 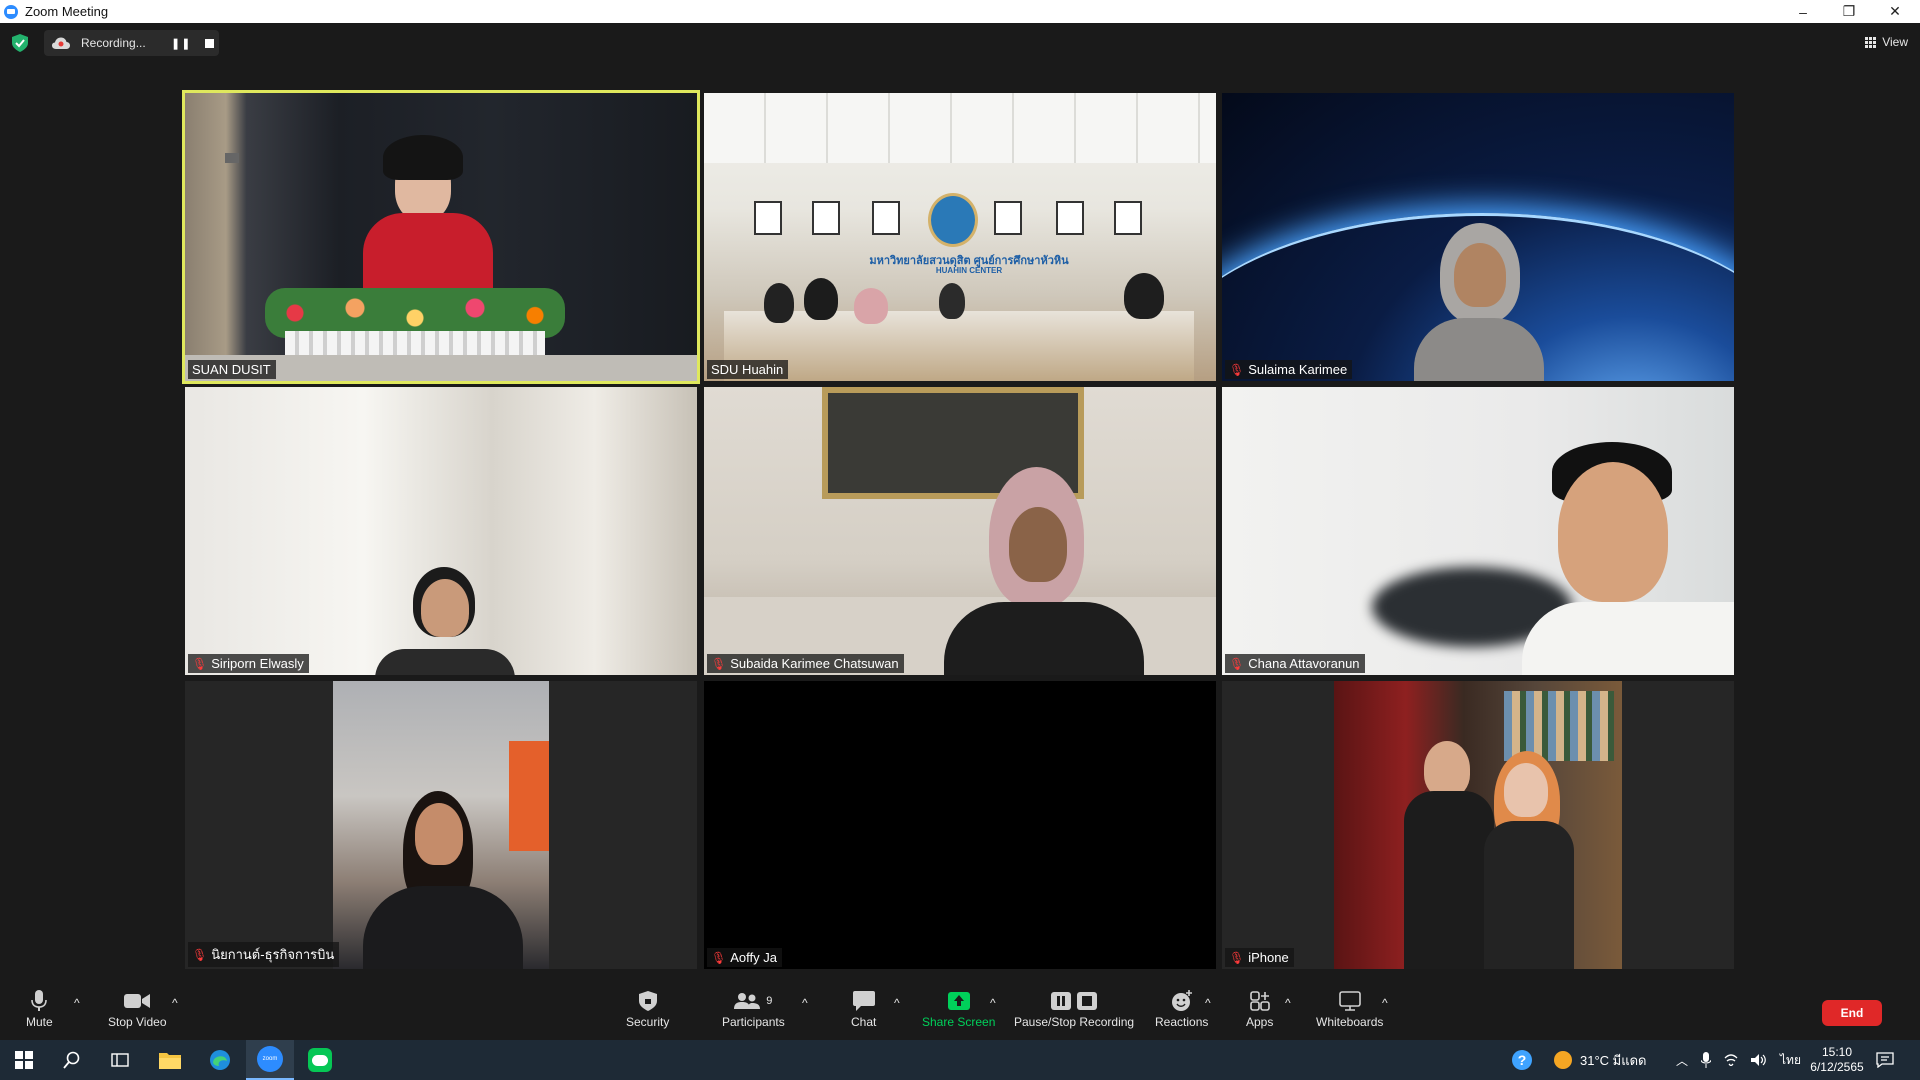 I want to click on video-tile-suan-dusit: SUAN DUSIT, so click(x=441, y=237).